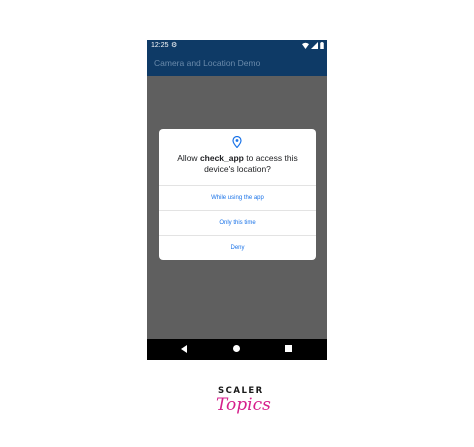 The height and width of the screenshot is (447, 474). Describe the element at coordinates (243, 405) in the screenshot. I see `brand-bottom-text: Topics` at that location.